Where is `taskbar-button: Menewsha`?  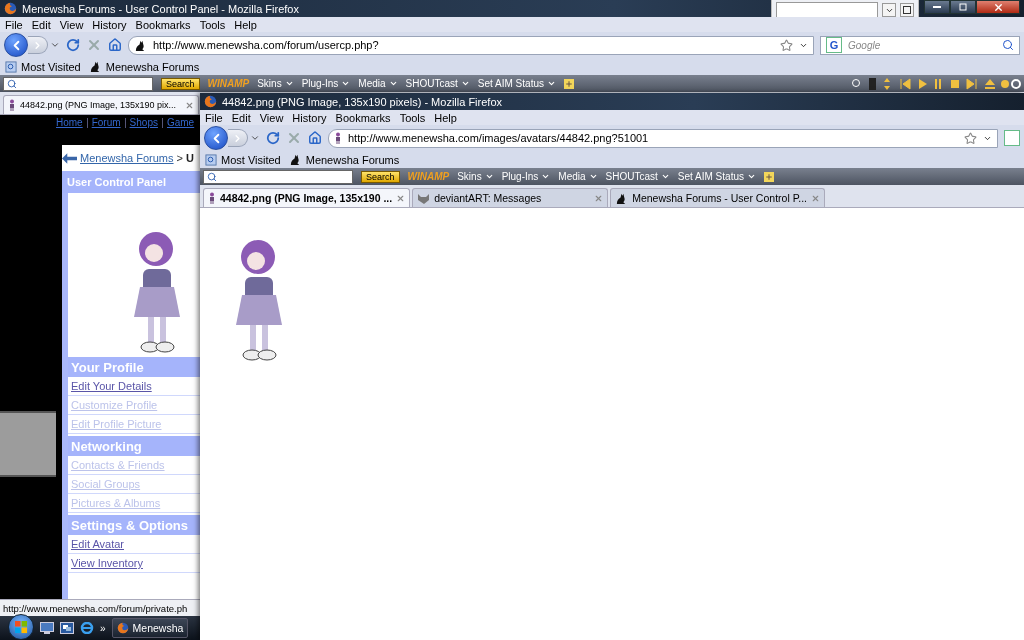
taskbar-button: Menewsha is located at coordinates (150, 628).